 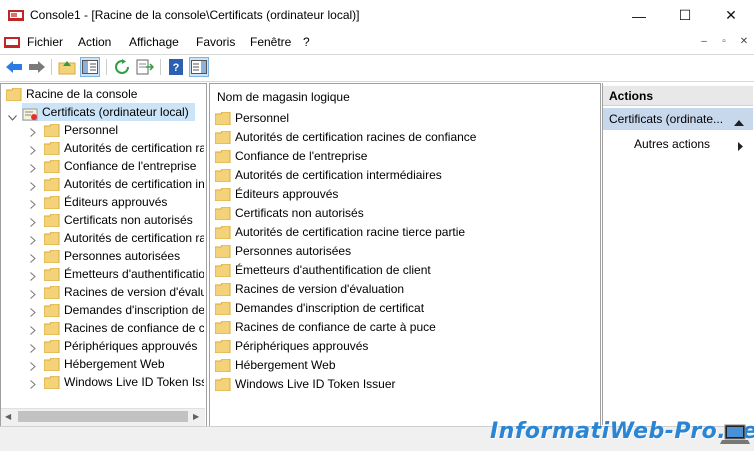 I want to click on close-button: ✕, so click(x=731, y=15).